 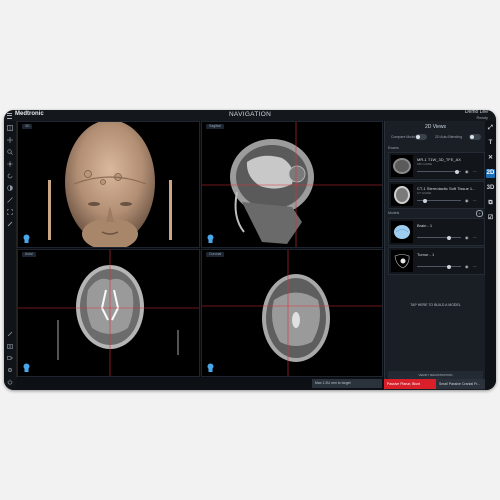 I want to click on checklist-icon: ☑, so click(x=490, y=218).